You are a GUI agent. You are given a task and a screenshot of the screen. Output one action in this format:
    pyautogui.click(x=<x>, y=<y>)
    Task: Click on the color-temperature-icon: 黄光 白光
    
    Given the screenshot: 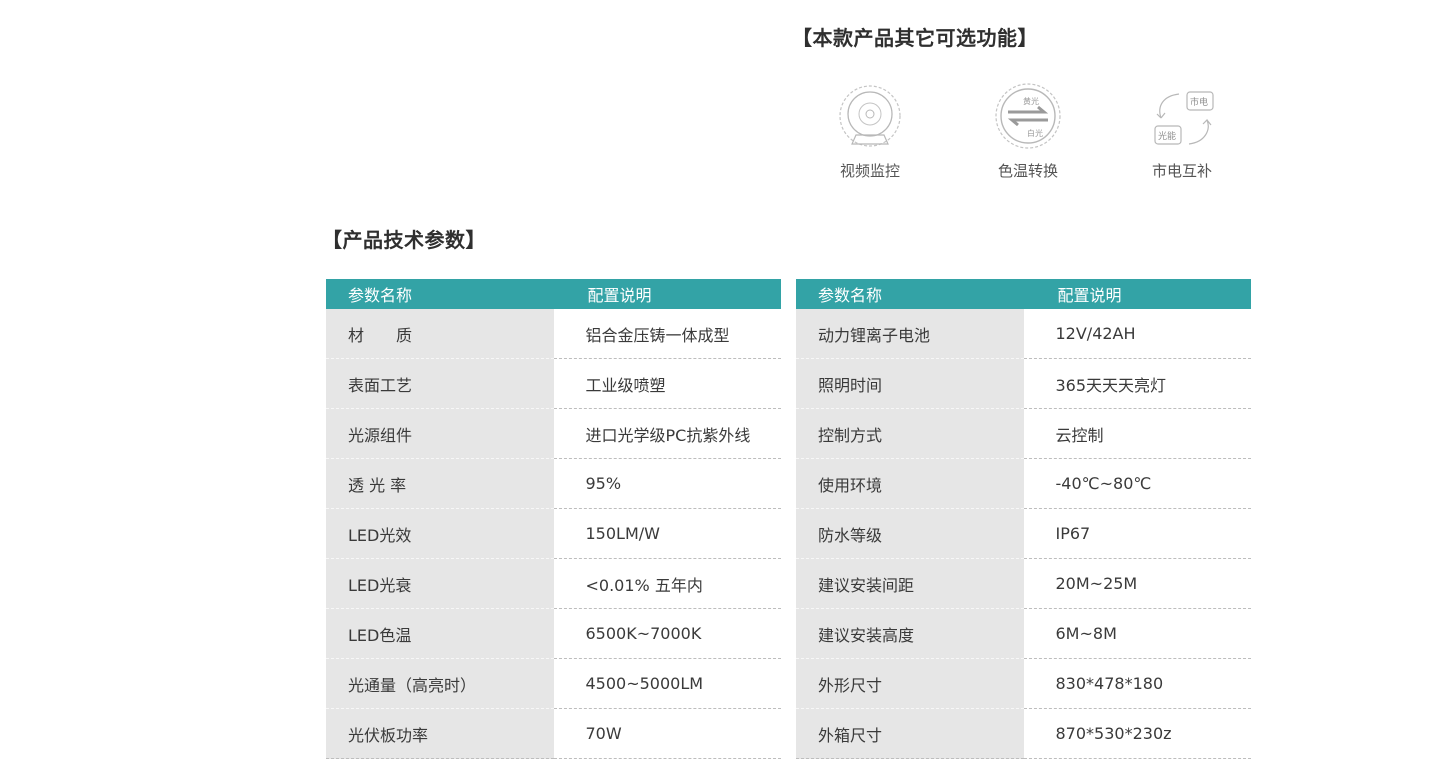 What is the action you would take?
    pyautogui.click(x=1028, y=116)
    